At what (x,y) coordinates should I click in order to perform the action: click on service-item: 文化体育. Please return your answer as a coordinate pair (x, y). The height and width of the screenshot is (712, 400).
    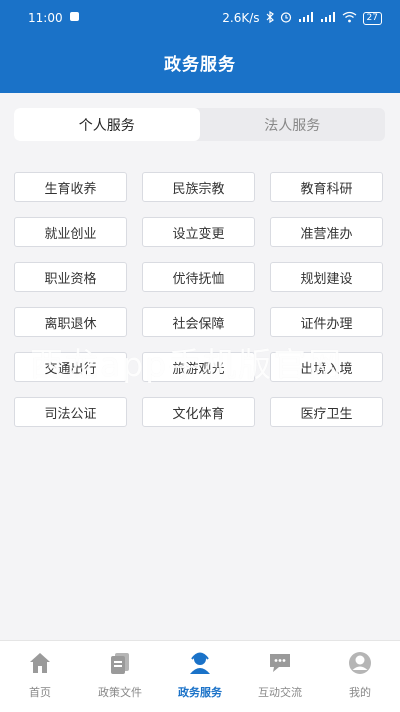
    Looking at the image, I should click on (198, 412).